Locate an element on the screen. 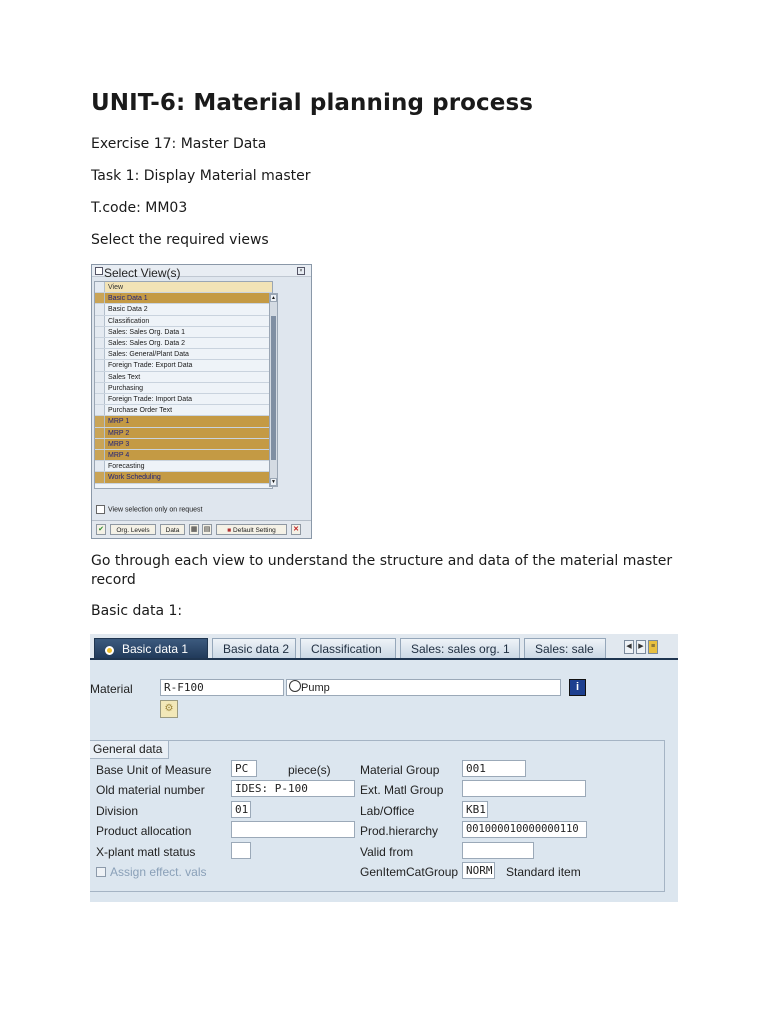  view-selection-checkbox: View selection only on request is located at coordinates (149, 509).